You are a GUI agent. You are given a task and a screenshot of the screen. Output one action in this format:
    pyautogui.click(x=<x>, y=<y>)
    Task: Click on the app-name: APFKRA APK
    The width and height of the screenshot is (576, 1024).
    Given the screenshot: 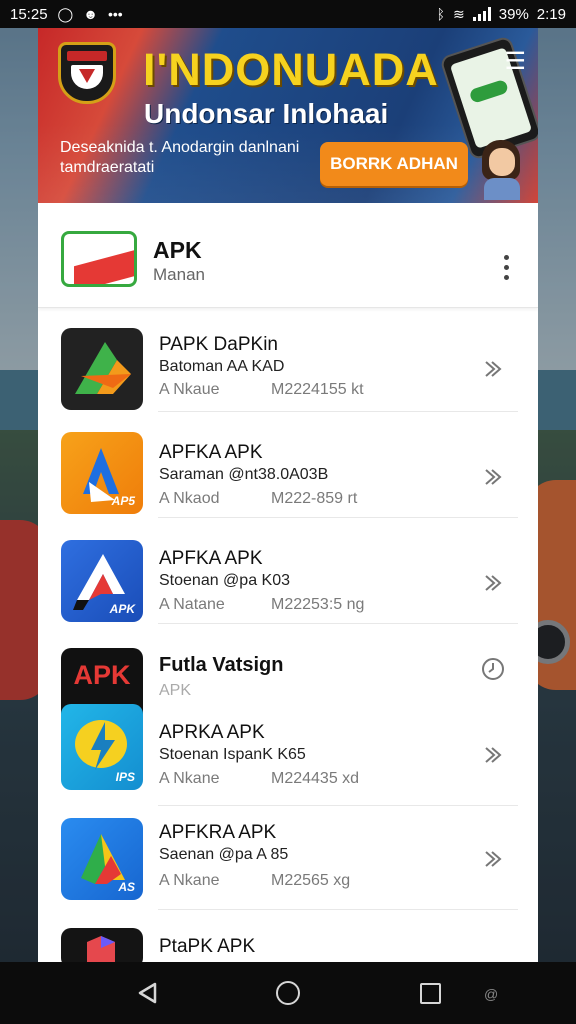 What is the action you would take?
    pyautogui.click(x=218, y=832)
    